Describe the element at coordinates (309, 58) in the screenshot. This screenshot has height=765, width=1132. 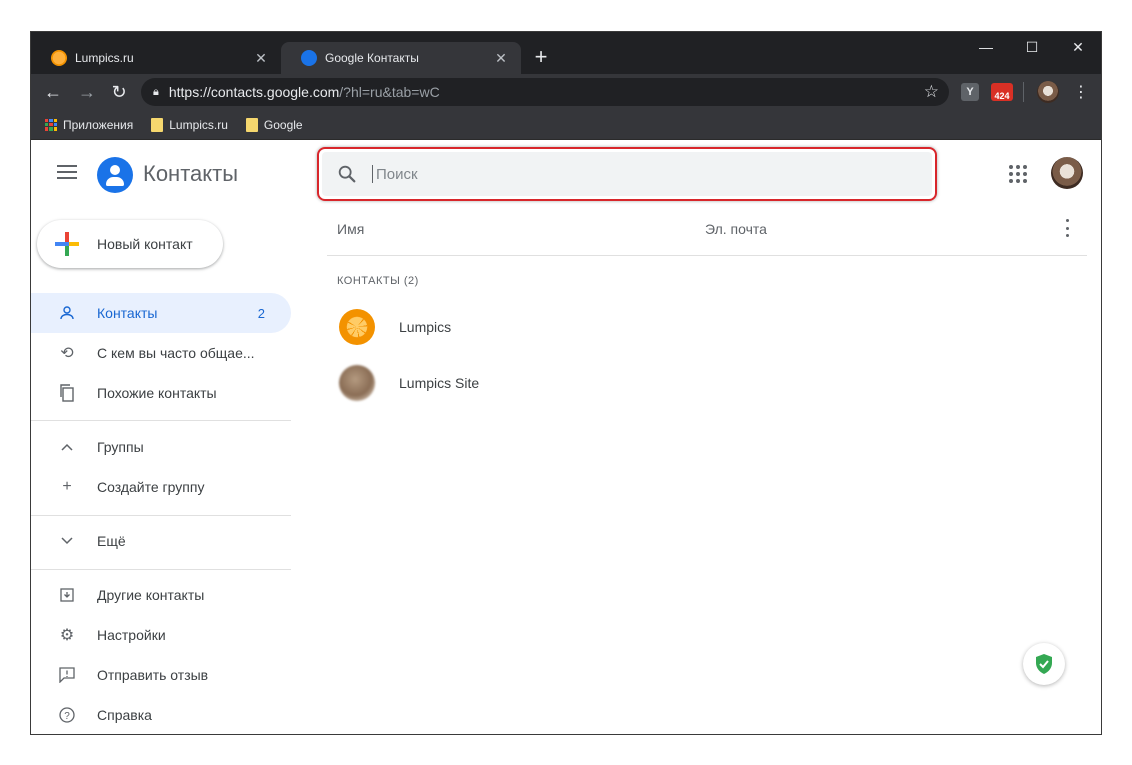
I see `google-contacts-icon` at that location.